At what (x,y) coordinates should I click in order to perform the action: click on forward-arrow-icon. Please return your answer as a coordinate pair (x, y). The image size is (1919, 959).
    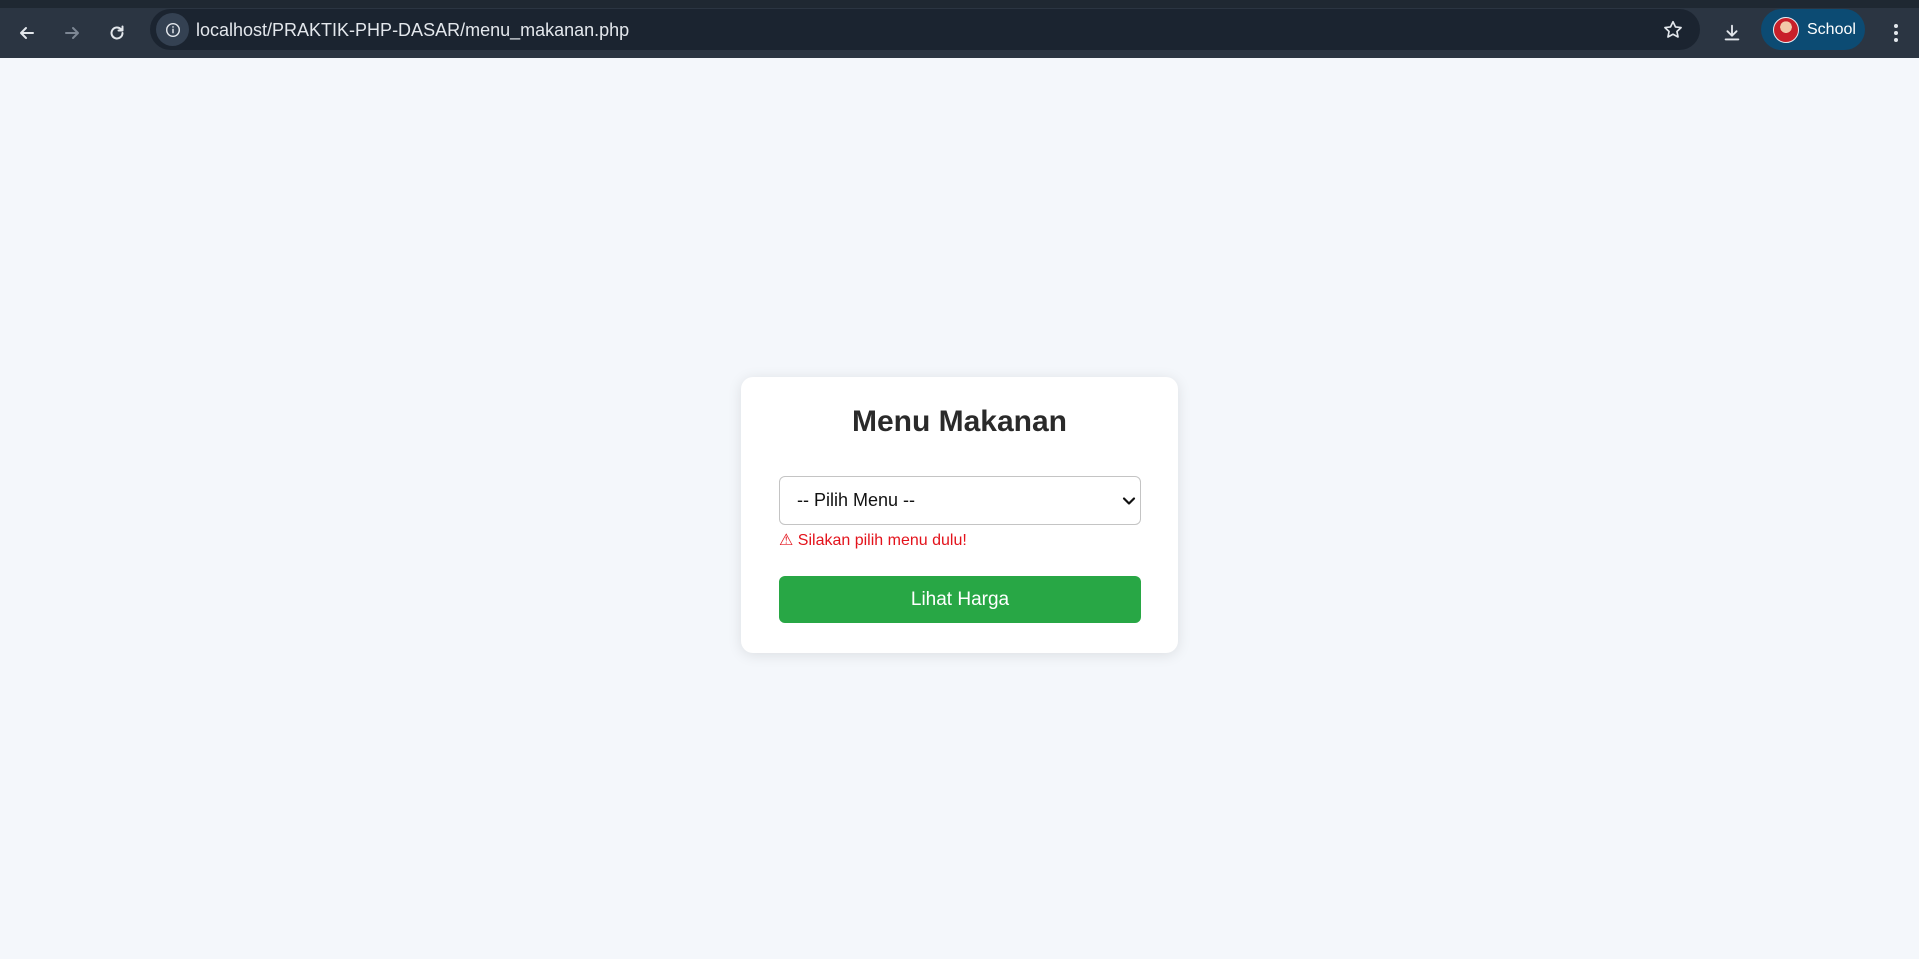
    Looking at the image, I should click on (72, 33).